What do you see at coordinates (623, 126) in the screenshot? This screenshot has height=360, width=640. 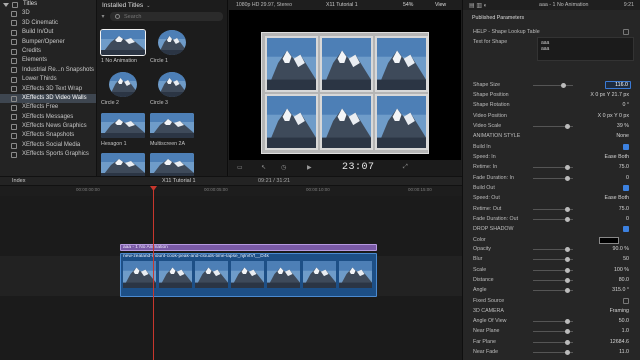 I see `param-value: 39 %` at bounding box center [623, 126].